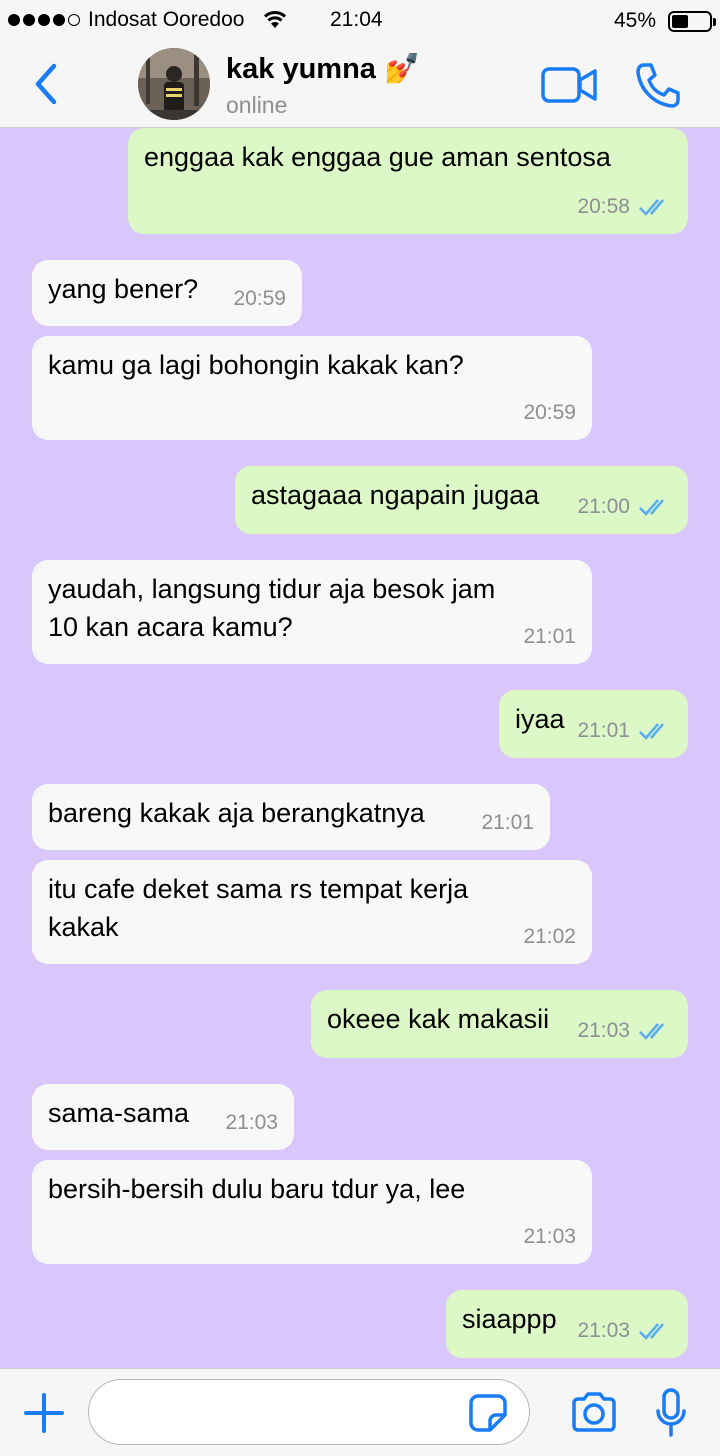 This screenshot has width=720, height=1456. I want to click on message-outgoing: astagaaa ngapain jugaa 21:00, so click(461, 500).